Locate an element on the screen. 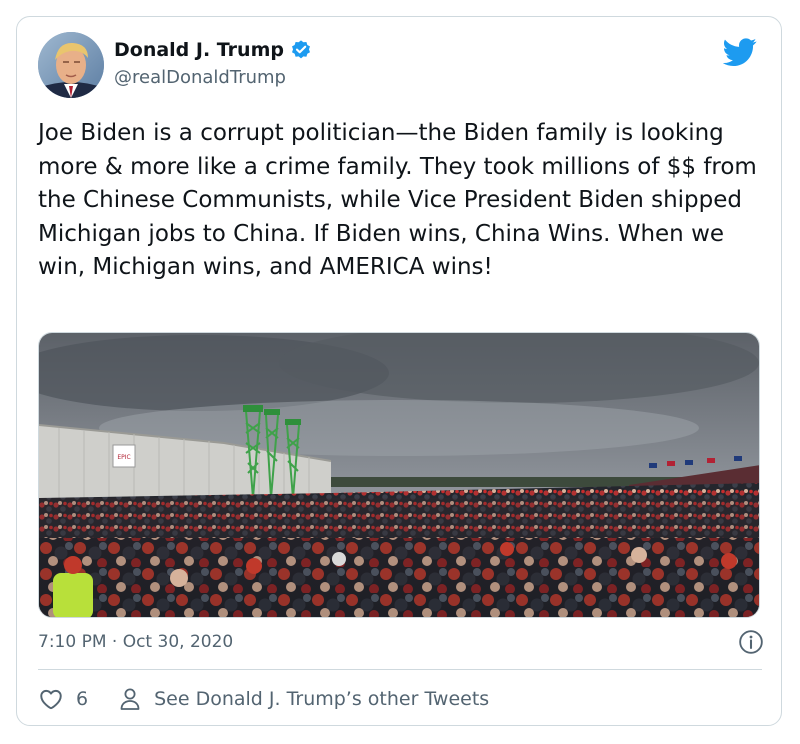 The width and height of the screenshot is (800, 744). tweet-timestamp: 7:10 PM · Oct 30, 2020 is located at coordinates (135, 642).